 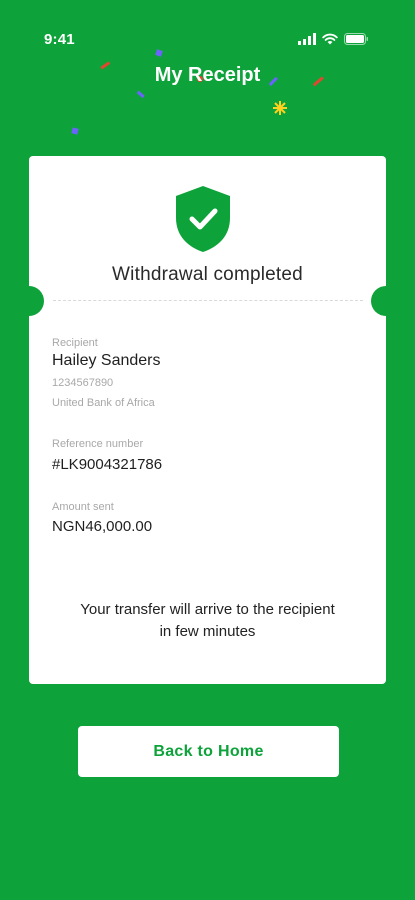 What do you see at coordinates (83, 507) in the screenshot?
I see `amount-label: Amount sent` at bounding box center [83, 507].